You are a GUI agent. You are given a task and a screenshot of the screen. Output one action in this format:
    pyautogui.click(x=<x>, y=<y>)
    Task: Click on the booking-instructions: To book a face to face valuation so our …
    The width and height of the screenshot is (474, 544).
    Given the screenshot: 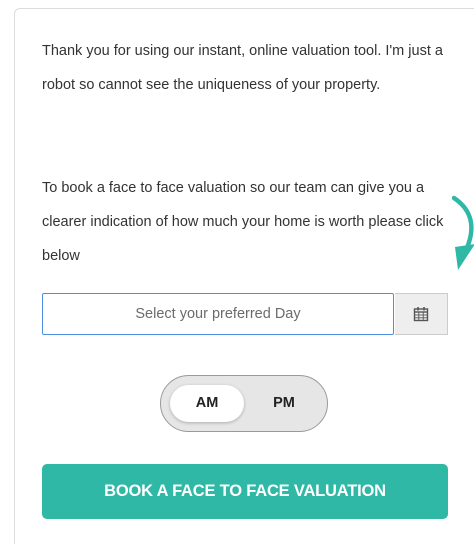 What is the action you would take?
    pyautogui.click(x=243, y=222)
    